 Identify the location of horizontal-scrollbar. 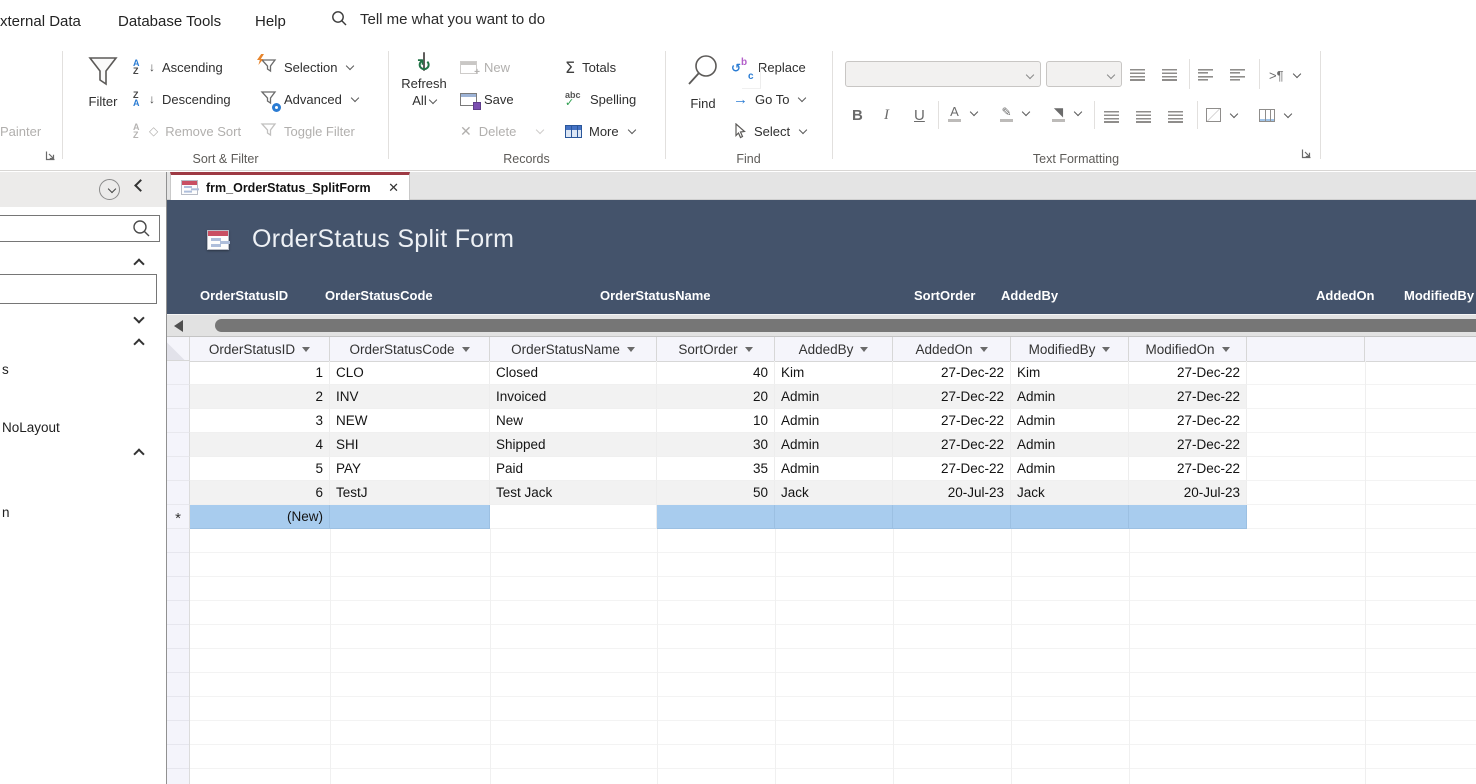
(821, 325).